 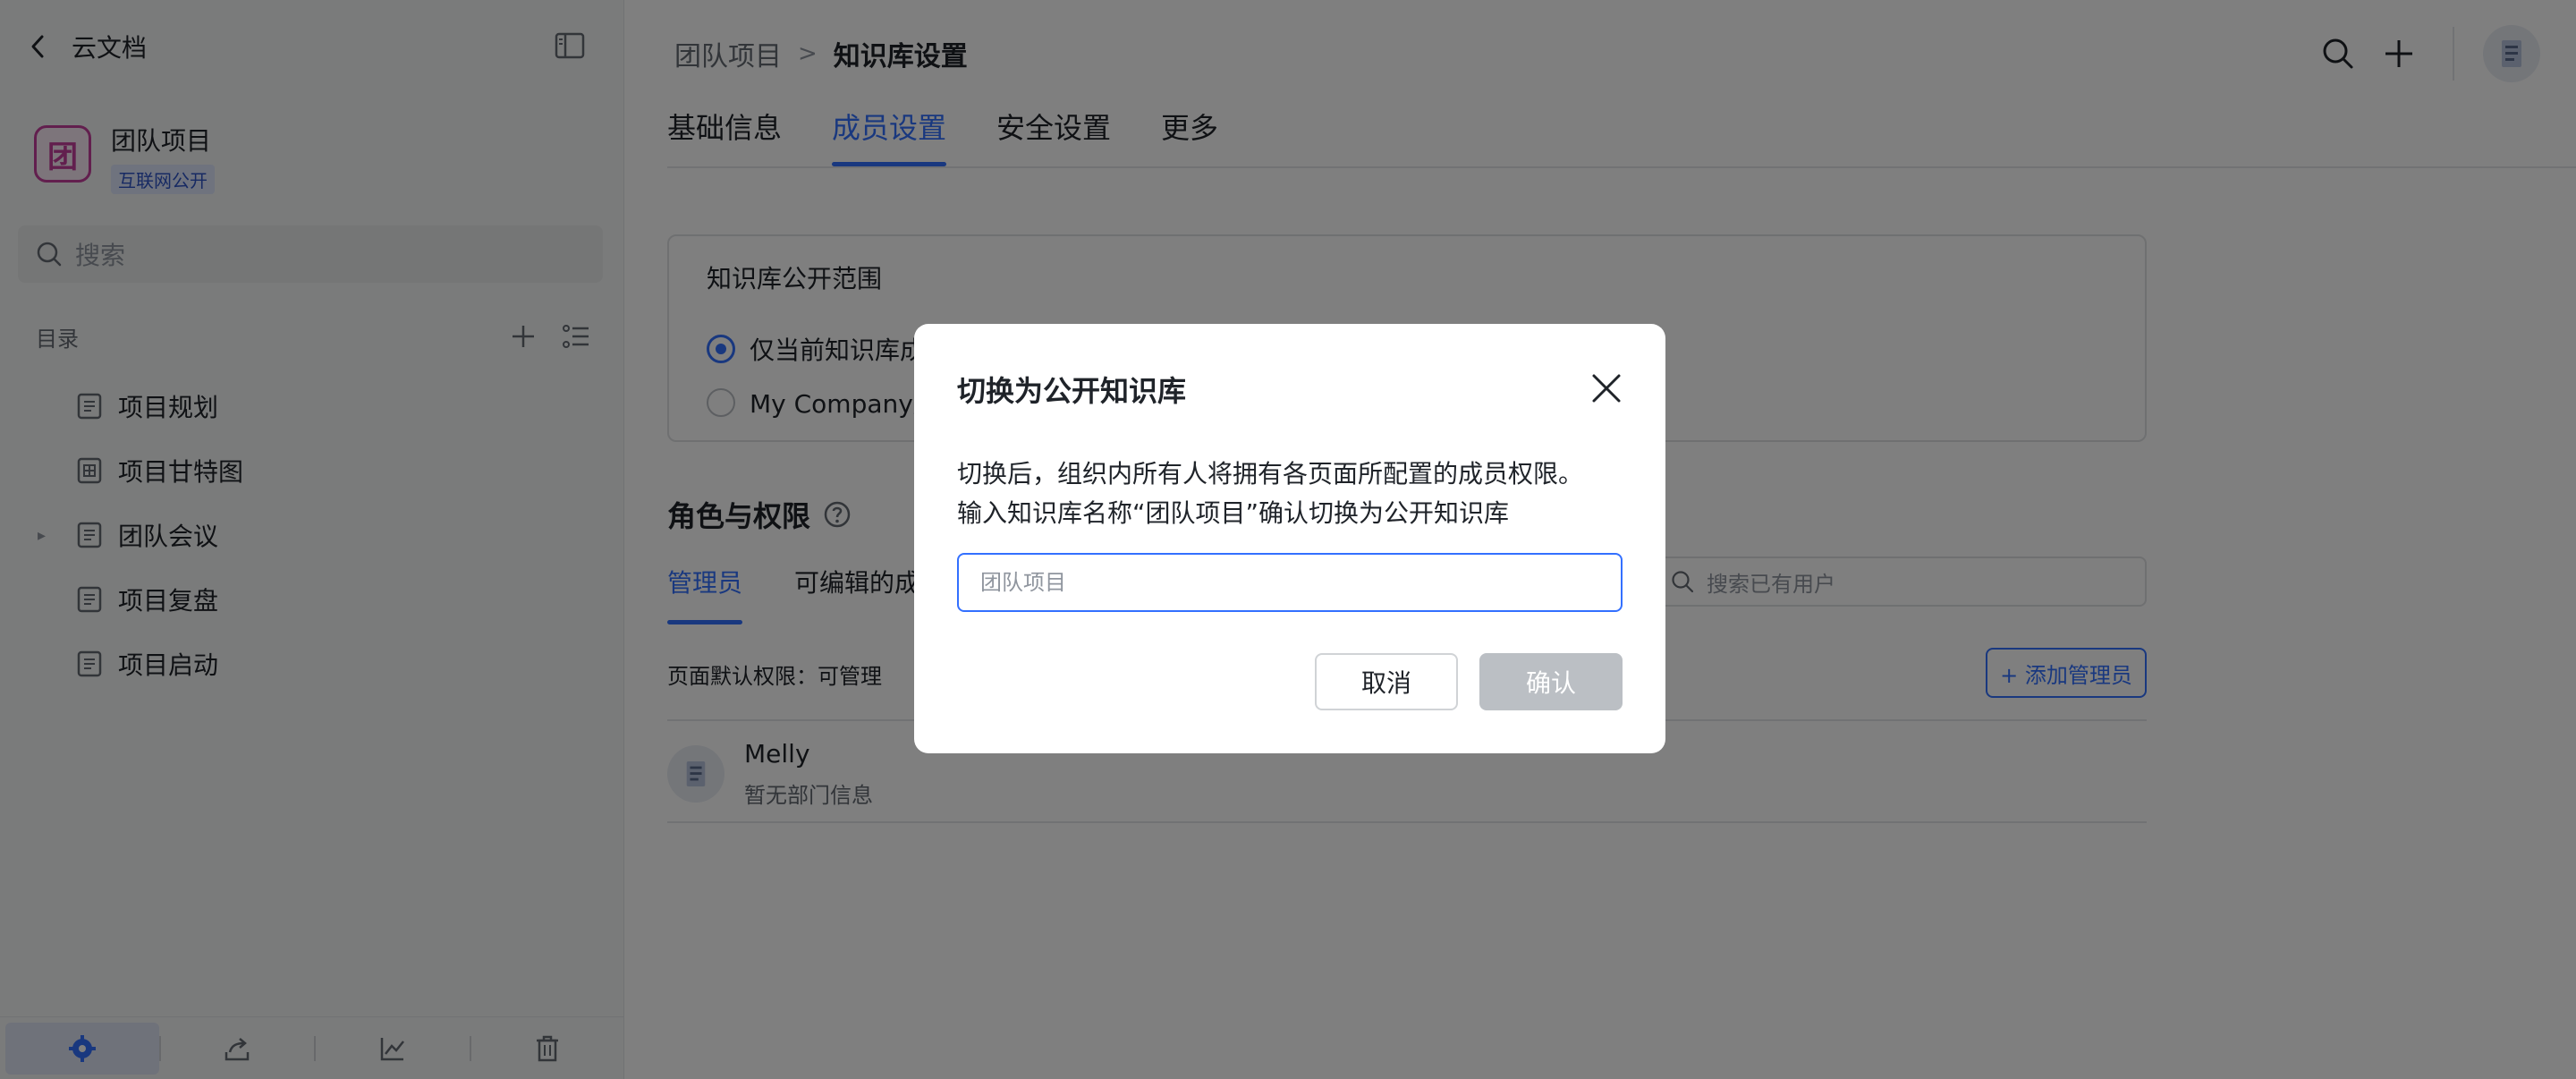 I want to click on cancel-button: 取消, so click(x=1386, y=681).